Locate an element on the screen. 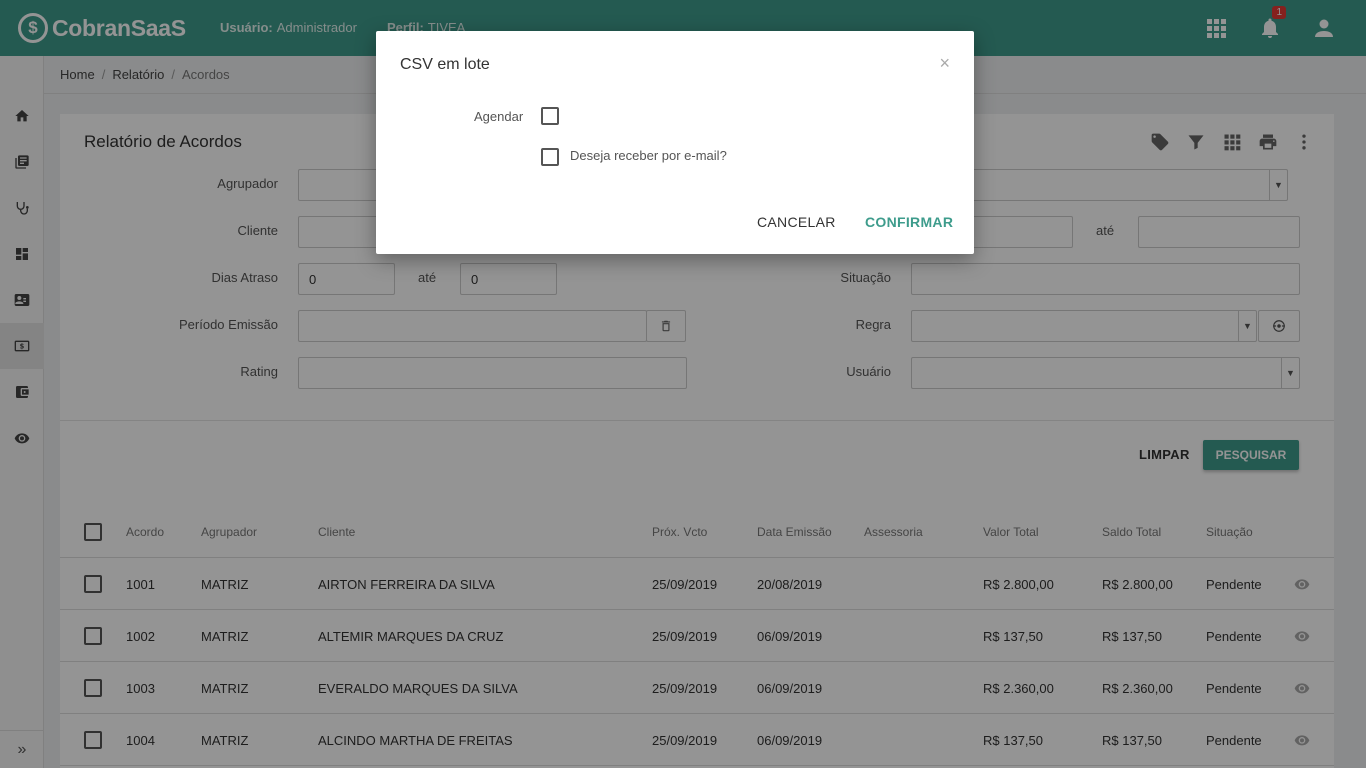  dialog-title: CSV em lote is located at coordinates (445, 64).